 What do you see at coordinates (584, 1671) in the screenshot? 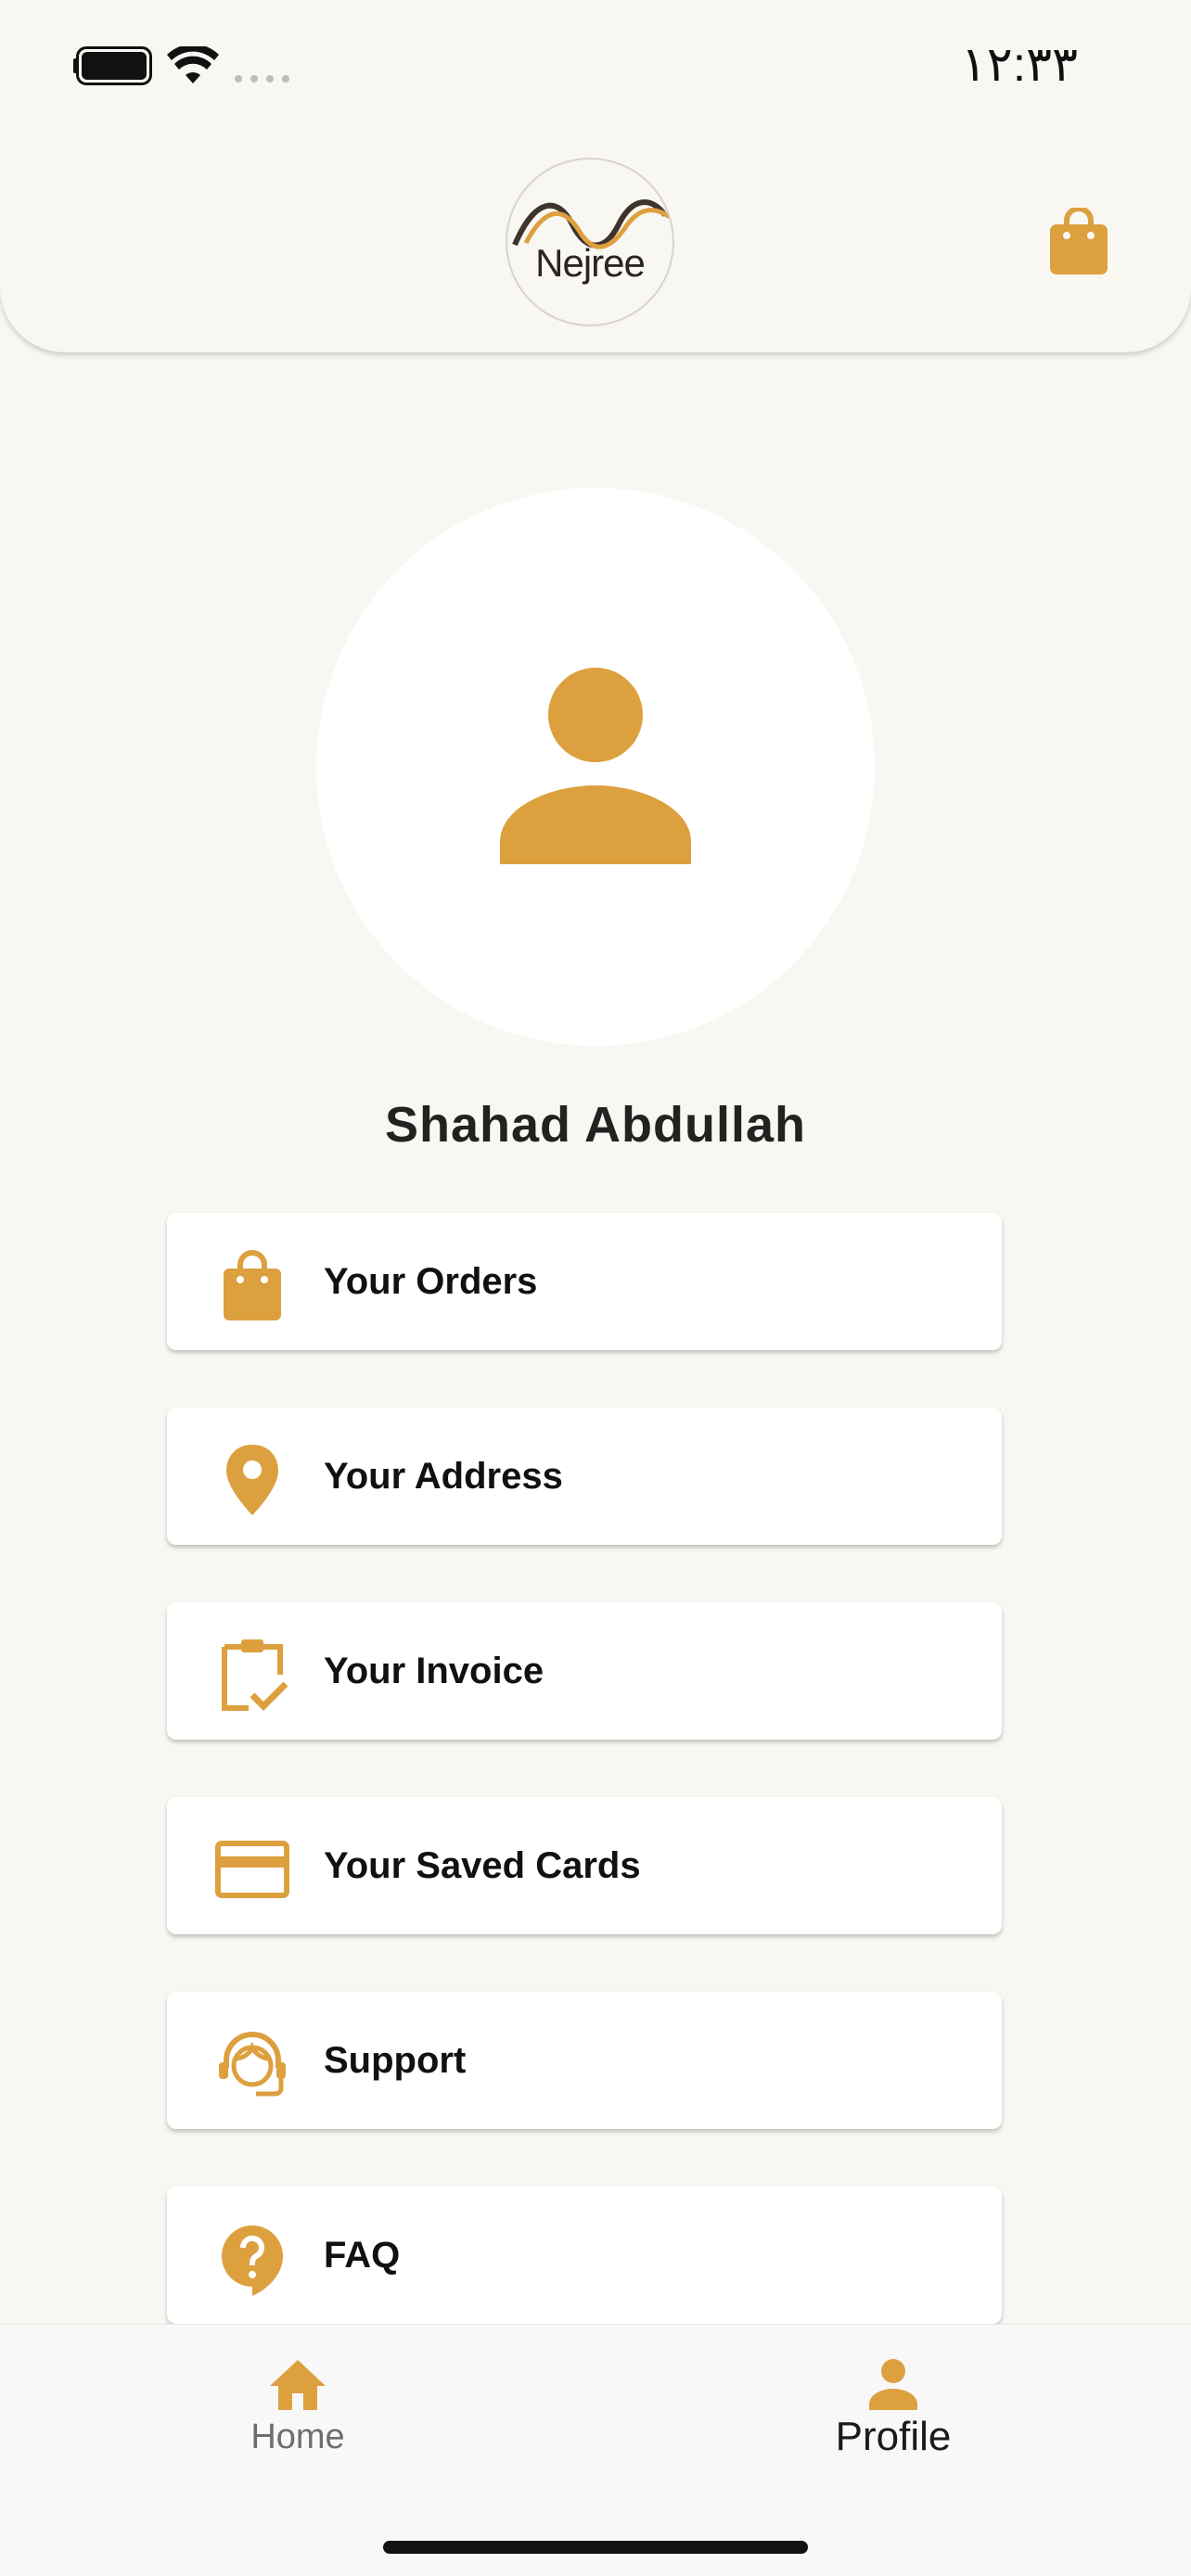
I see `menu-item-invoice: Your Invoice` at bounding box center [584, 1671].